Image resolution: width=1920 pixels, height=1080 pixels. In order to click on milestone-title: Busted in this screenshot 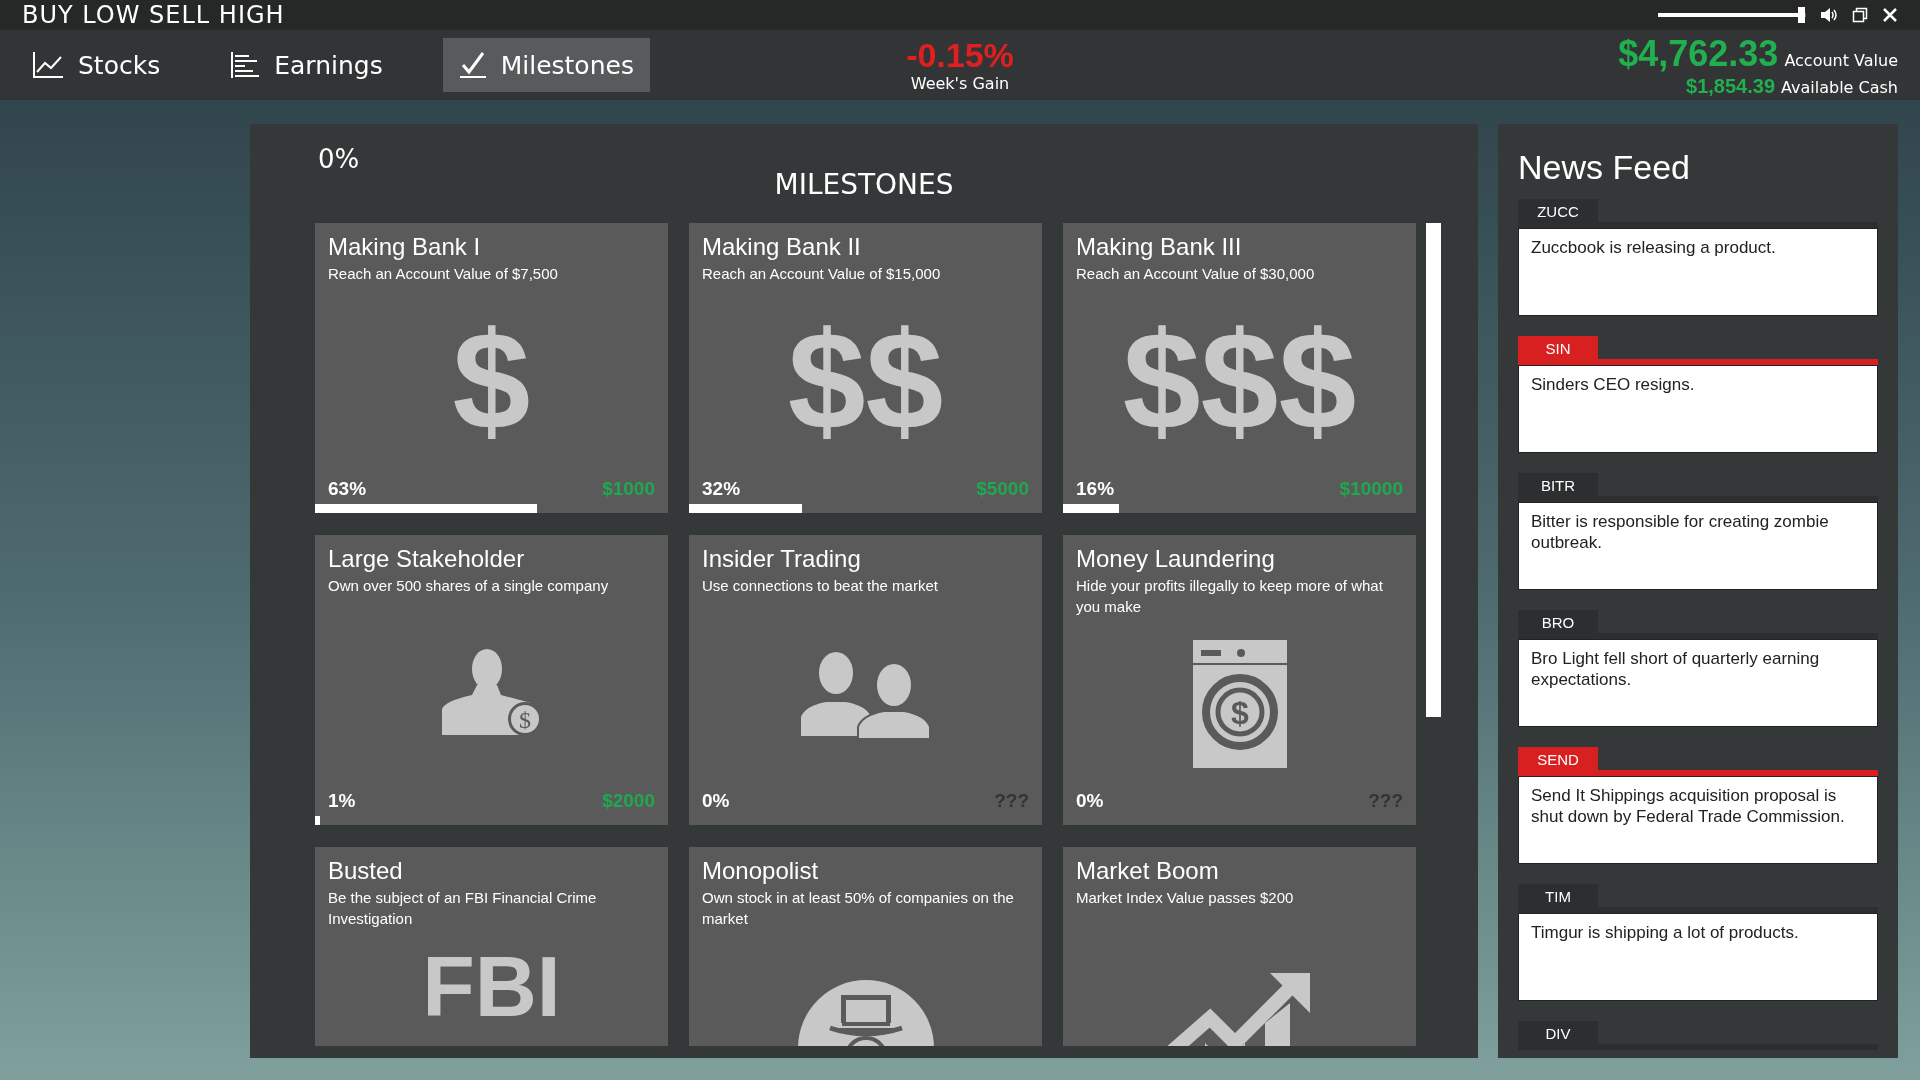, I will do `click(365, 871)`.